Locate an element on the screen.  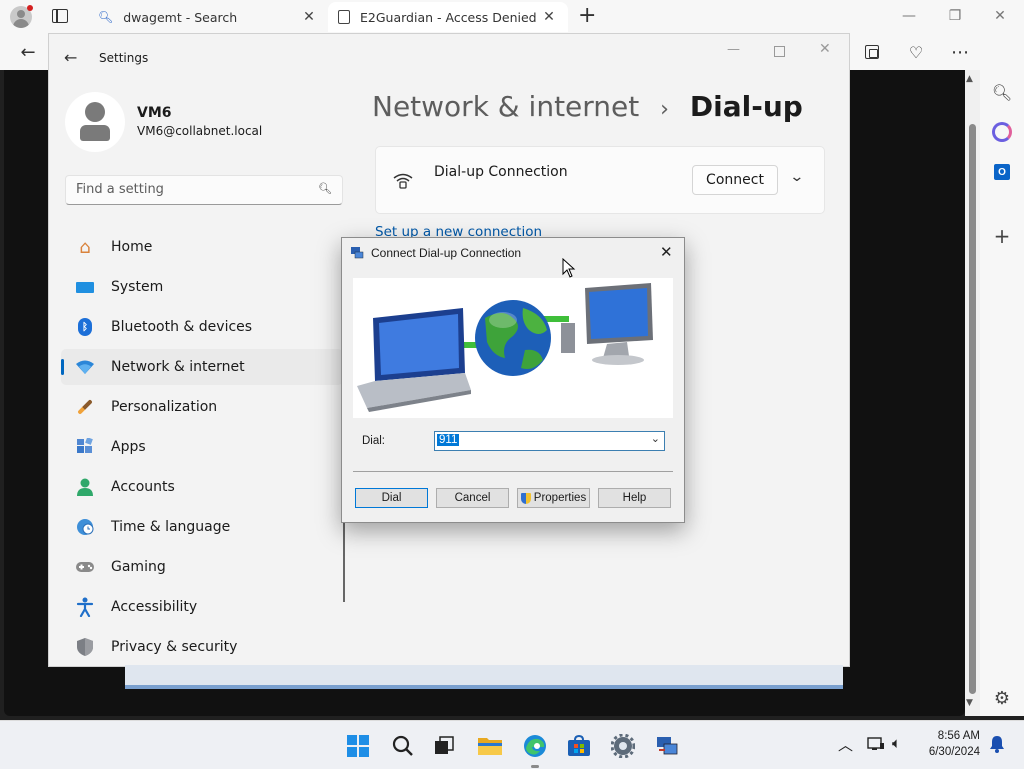
tab-access-denied: E2Guardian - Access Denied ✕ is located at coordinates (448, 17).